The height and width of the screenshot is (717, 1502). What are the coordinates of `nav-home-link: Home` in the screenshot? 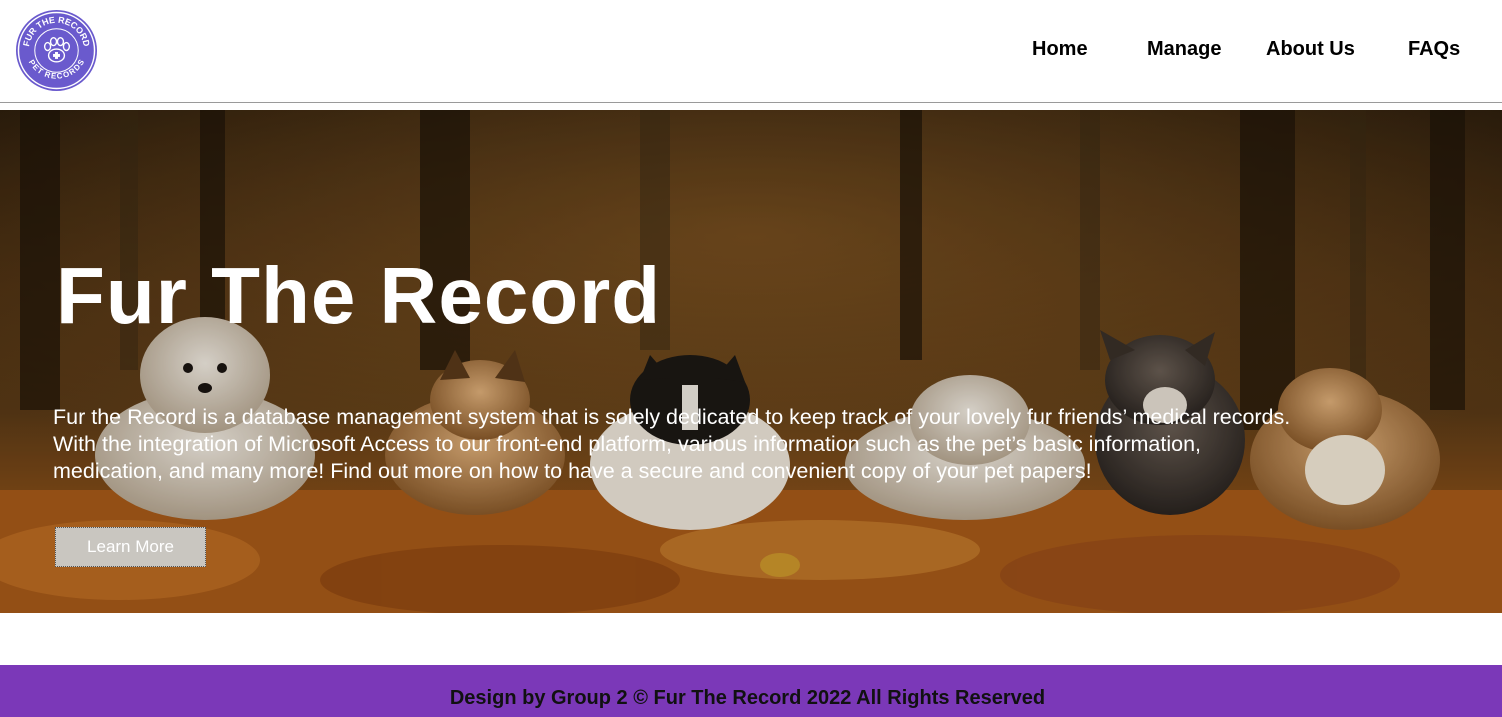 It's located at (1060, 49).